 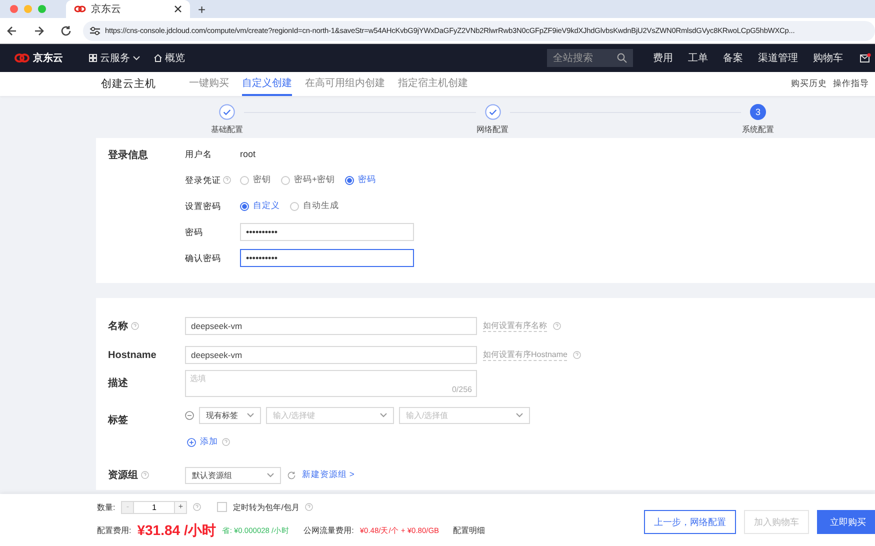 I want to click on field-label: 描述, so click(x=118, y=383).